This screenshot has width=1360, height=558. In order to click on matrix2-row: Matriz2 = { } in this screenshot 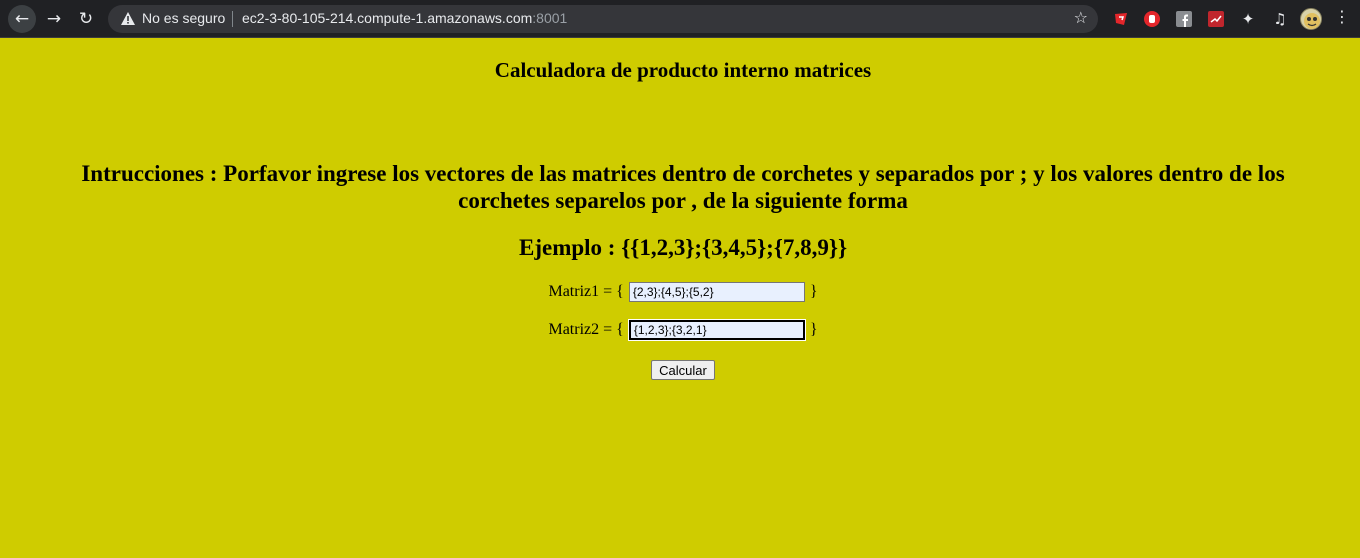, I will do `click(680, 330)`.